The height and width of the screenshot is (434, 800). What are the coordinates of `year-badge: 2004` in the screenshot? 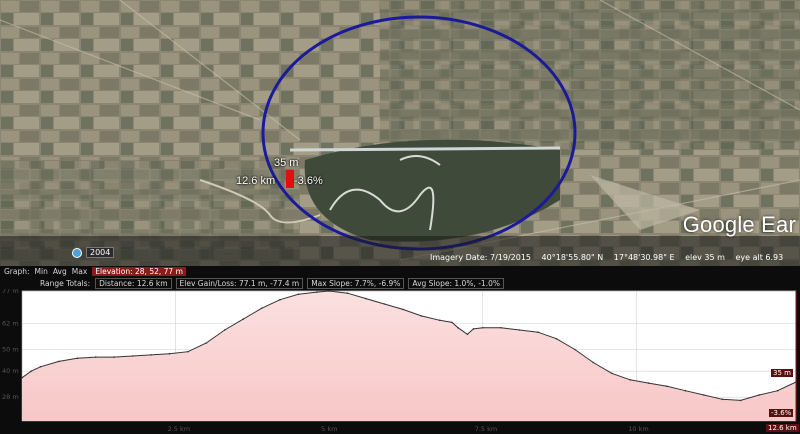 It's located at (100, 252).